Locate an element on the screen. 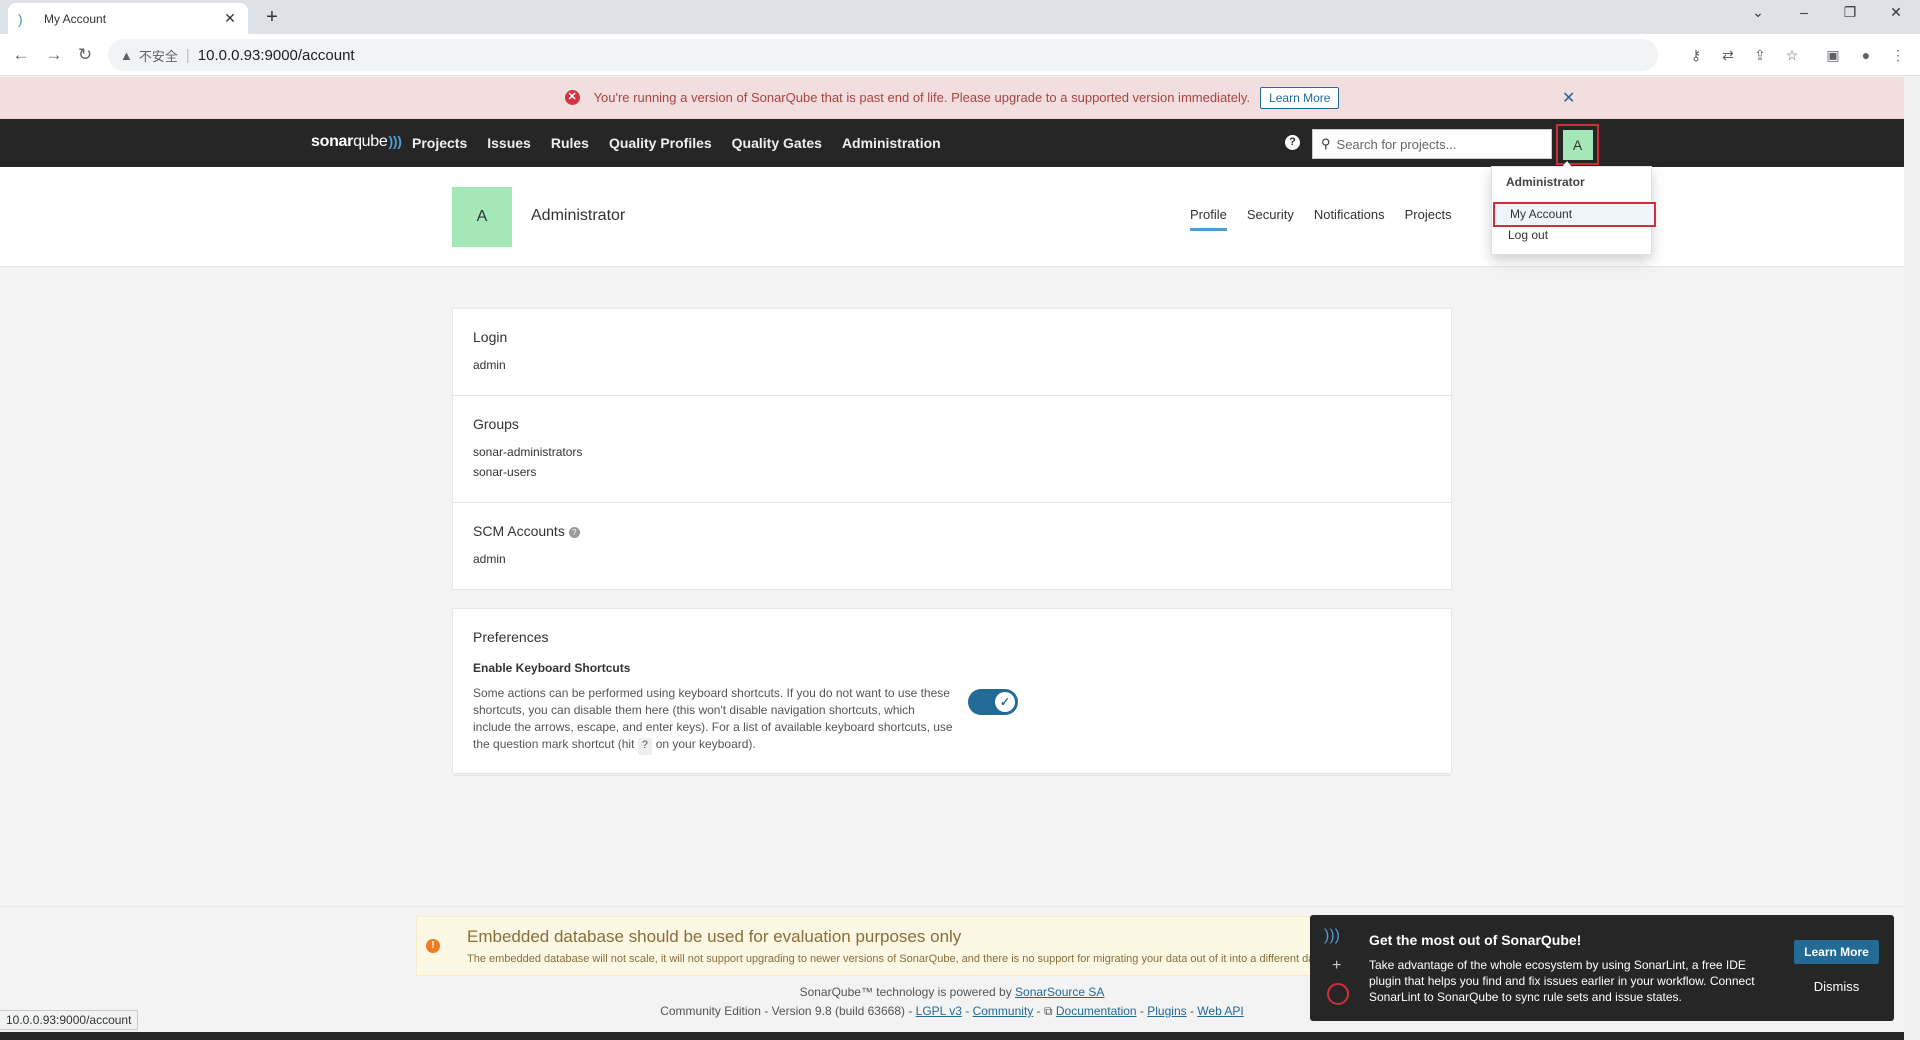 The height and width of the screenshot is (1040, 1920). address-bar: ▲ 不安全 | 10.0.0.93:9000/account is located at coordinates (883, 55).